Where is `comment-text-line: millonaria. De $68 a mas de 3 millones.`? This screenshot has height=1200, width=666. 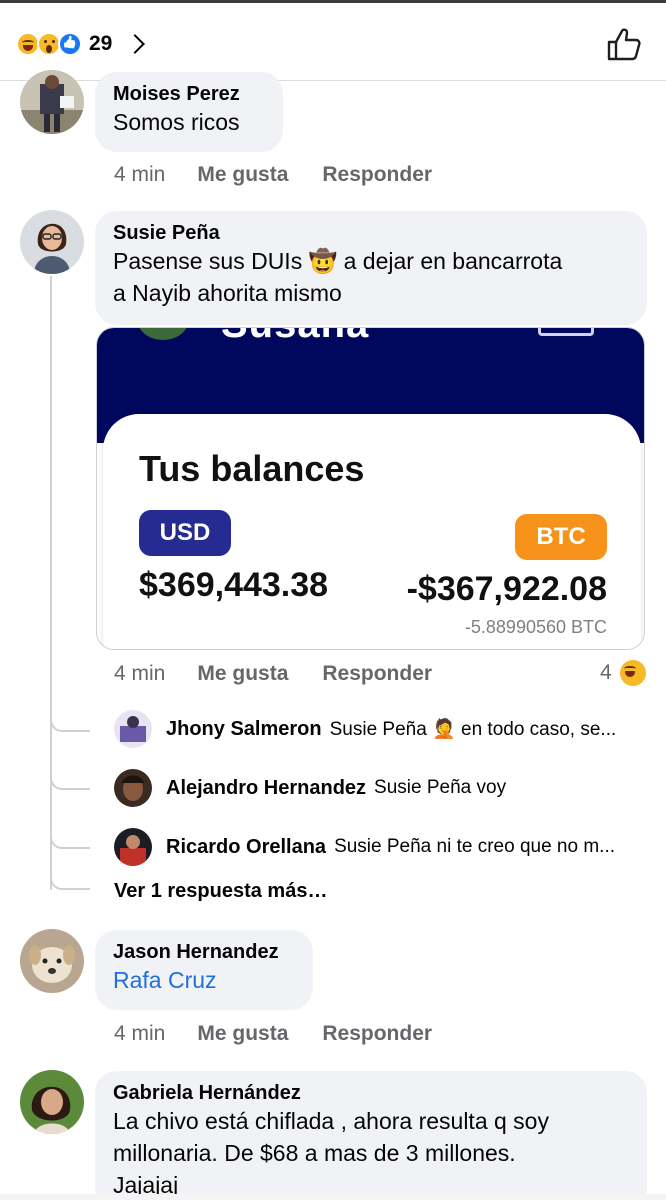
comment-text-line: millonaria. De $68 a mas de 3 millones. is located at coordinates (314, 1153).